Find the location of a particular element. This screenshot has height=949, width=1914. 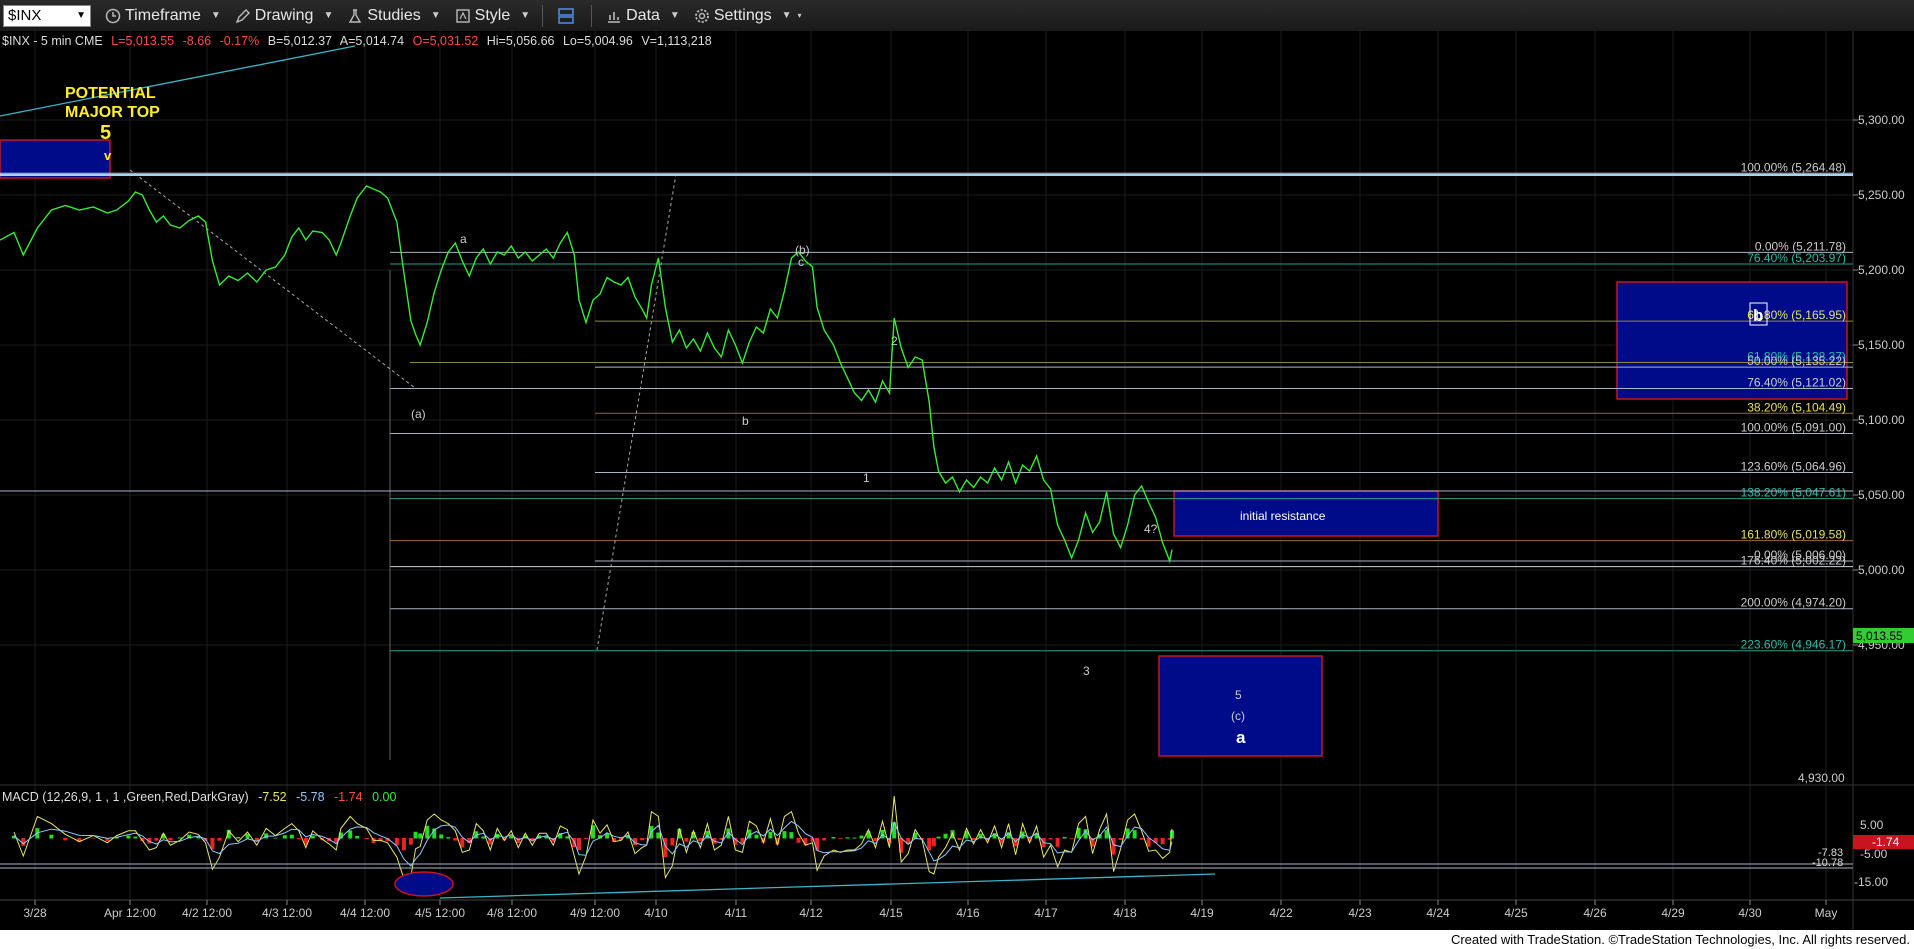

label-wave-v: v is located at coordinates (108, 155).